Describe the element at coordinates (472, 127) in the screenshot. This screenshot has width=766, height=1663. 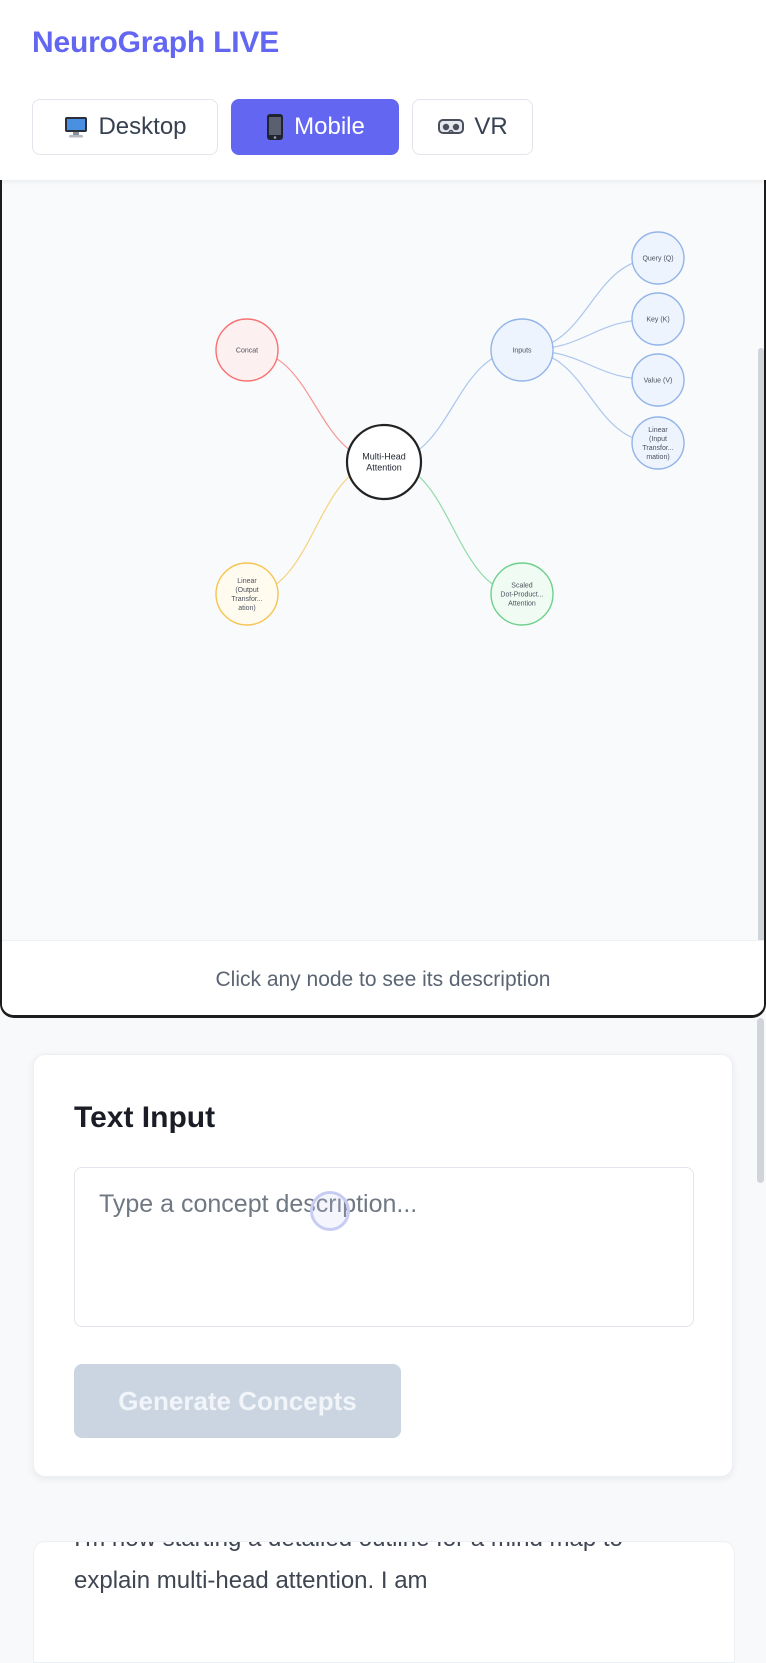
I see `view-mode-vr-button: VR` at that location.